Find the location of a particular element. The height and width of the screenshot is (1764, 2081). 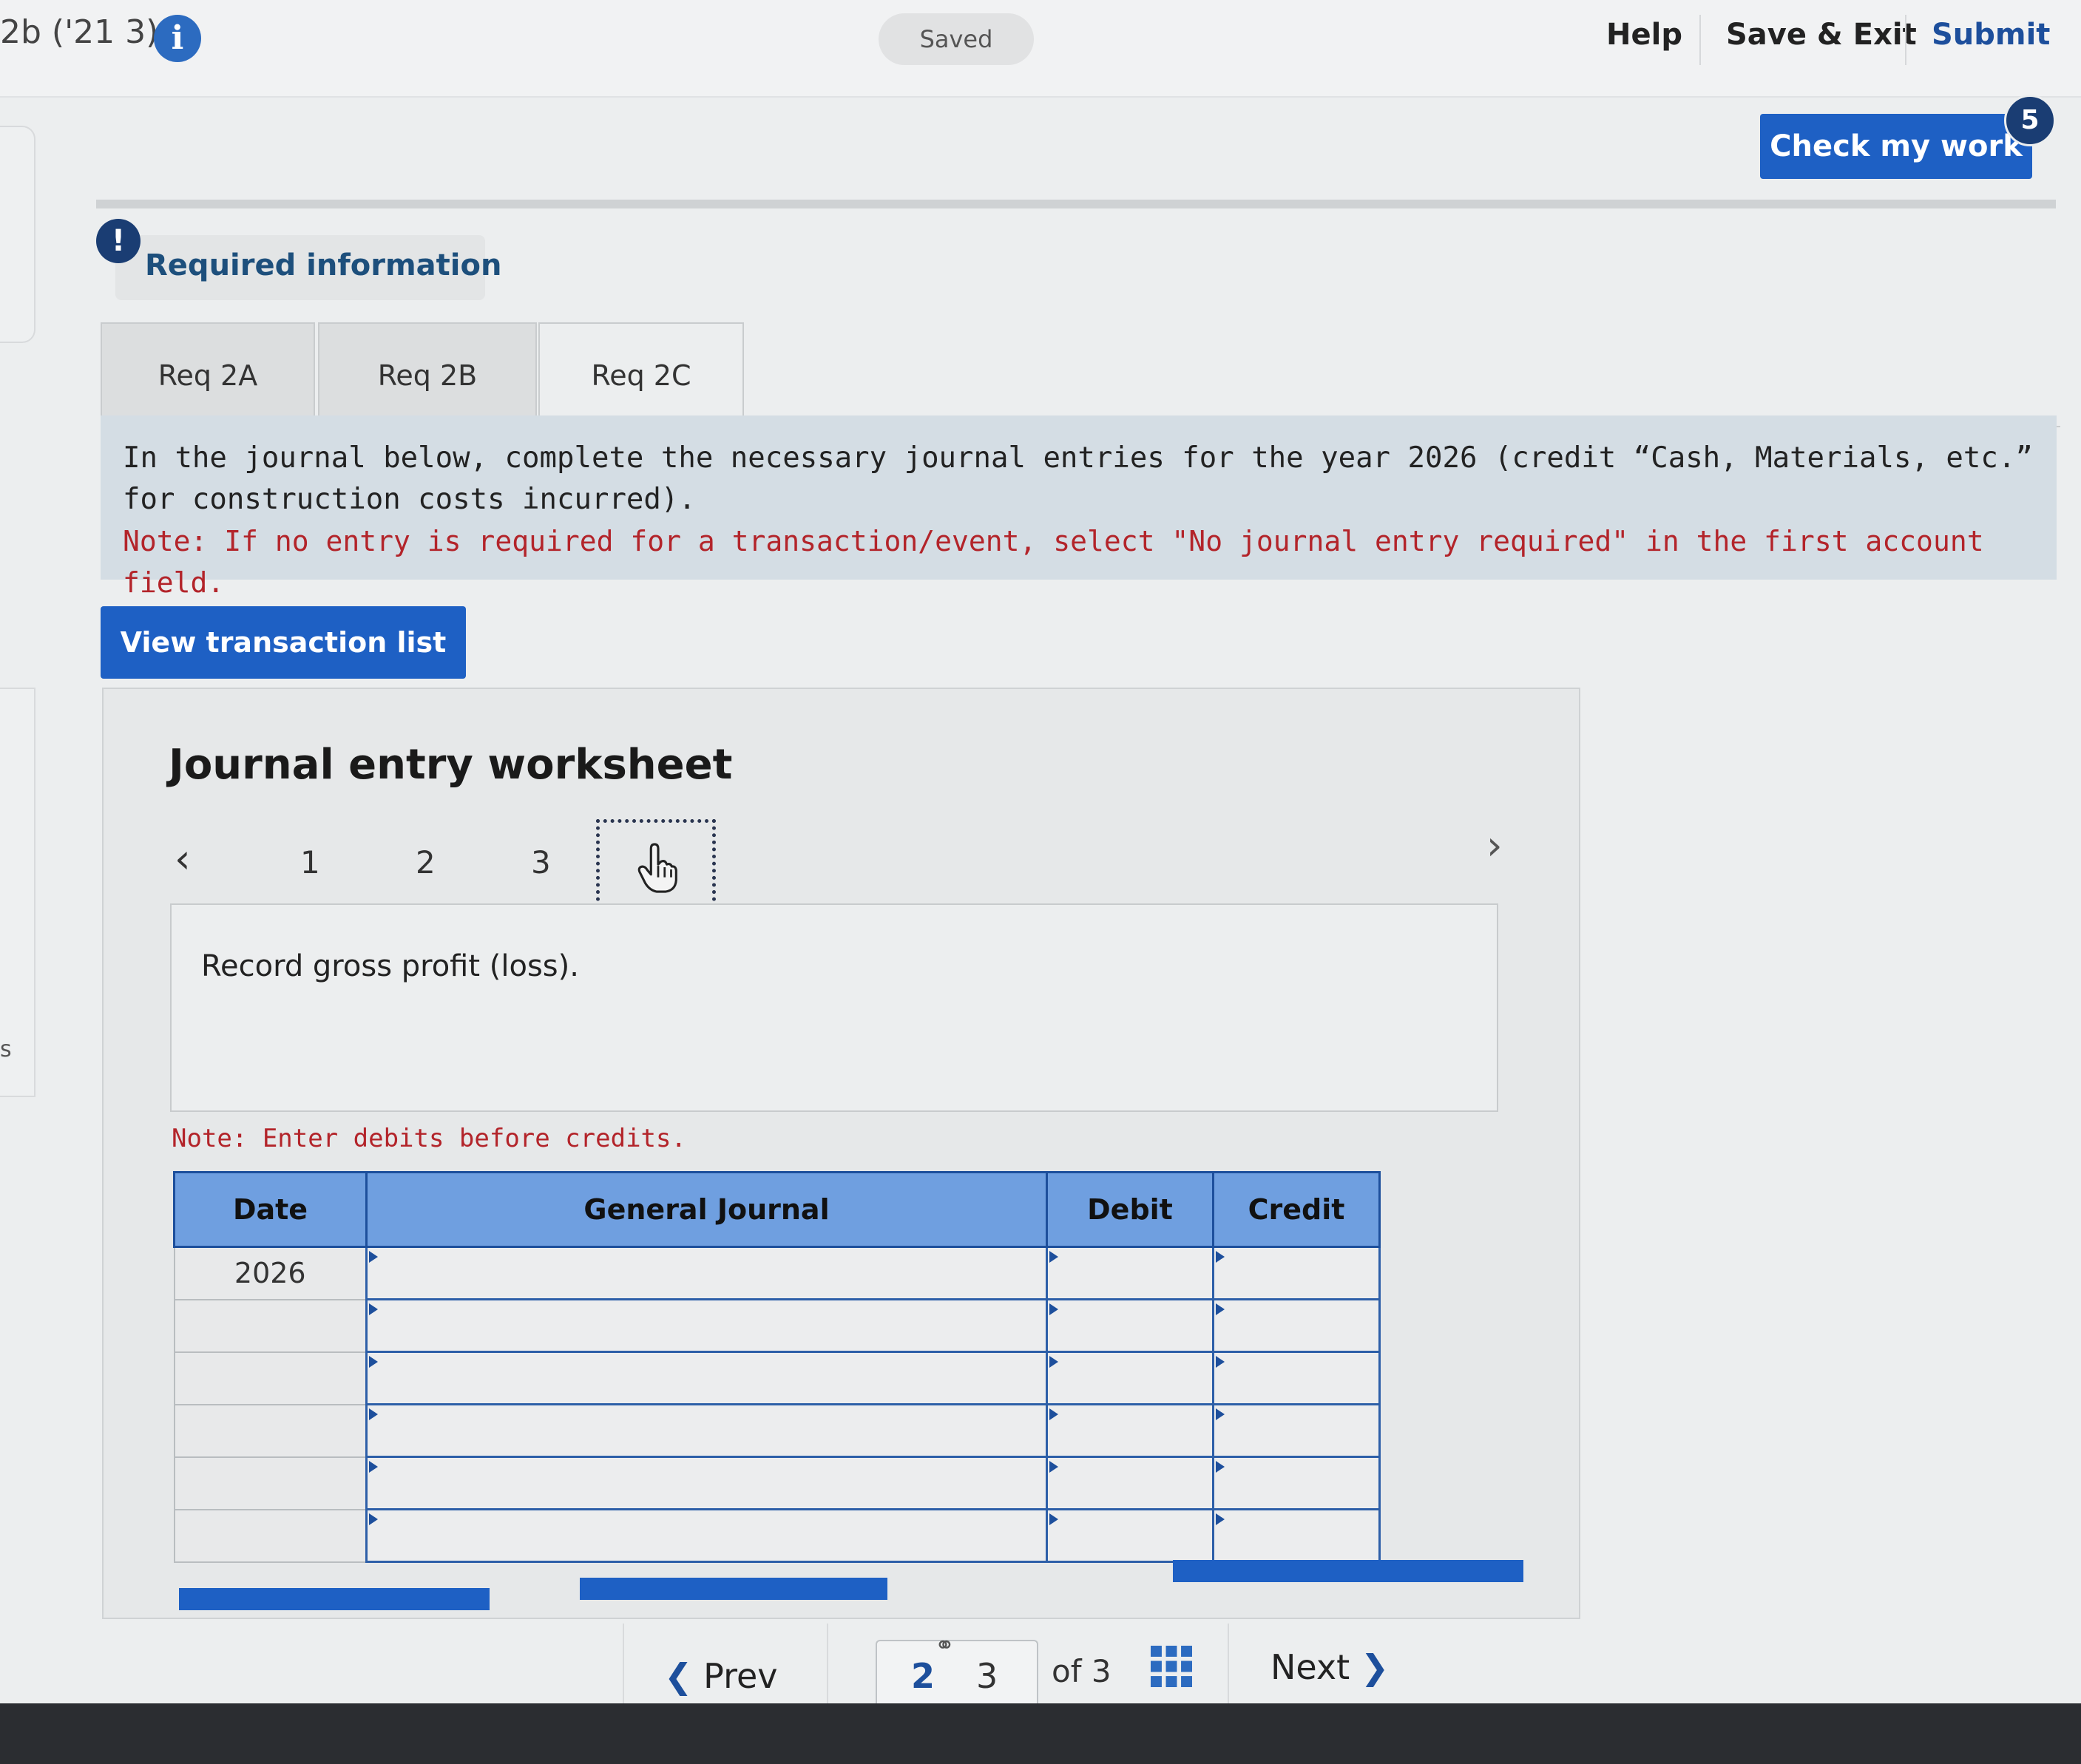

worksheet-page-3: 3 is located at coordinates (541, 862).